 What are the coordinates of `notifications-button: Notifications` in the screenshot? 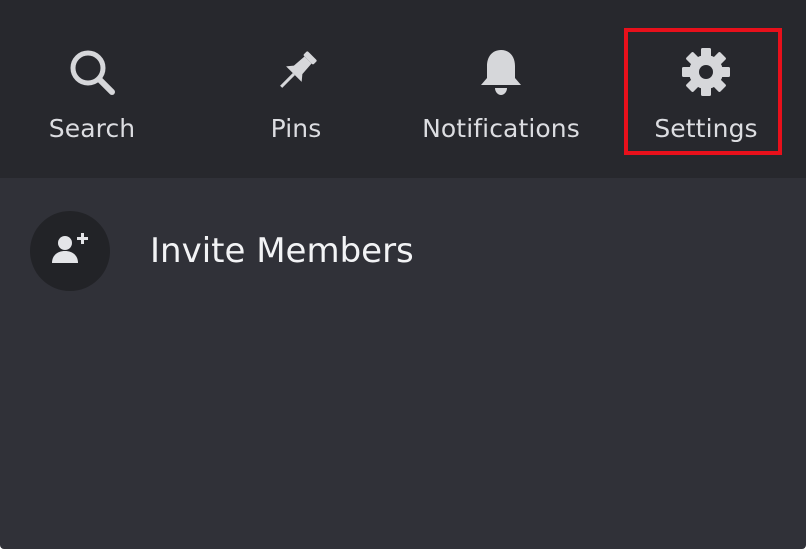 It's located at (501, 89).